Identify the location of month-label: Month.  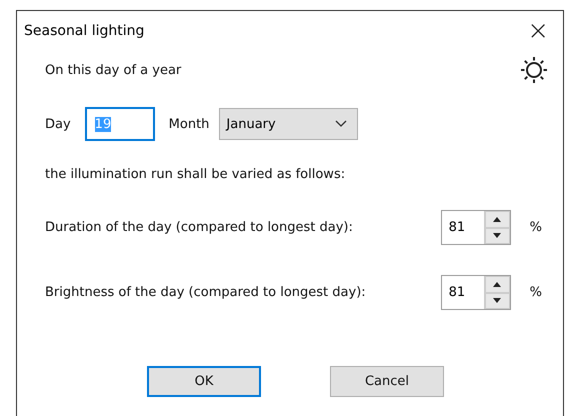
(189, 124).